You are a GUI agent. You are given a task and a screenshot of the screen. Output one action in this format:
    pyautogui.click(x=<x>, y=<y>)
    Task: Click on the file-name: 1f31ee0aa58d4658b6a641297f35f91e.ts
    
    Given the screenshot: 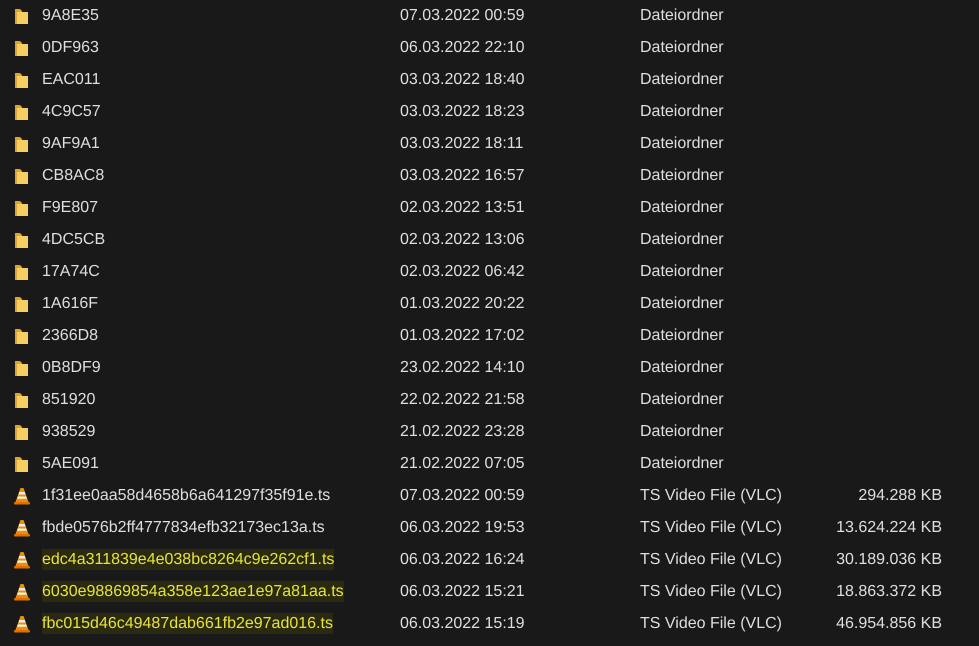 What is the action you would take?
    pyautogui.click(x=186, y=495)
    